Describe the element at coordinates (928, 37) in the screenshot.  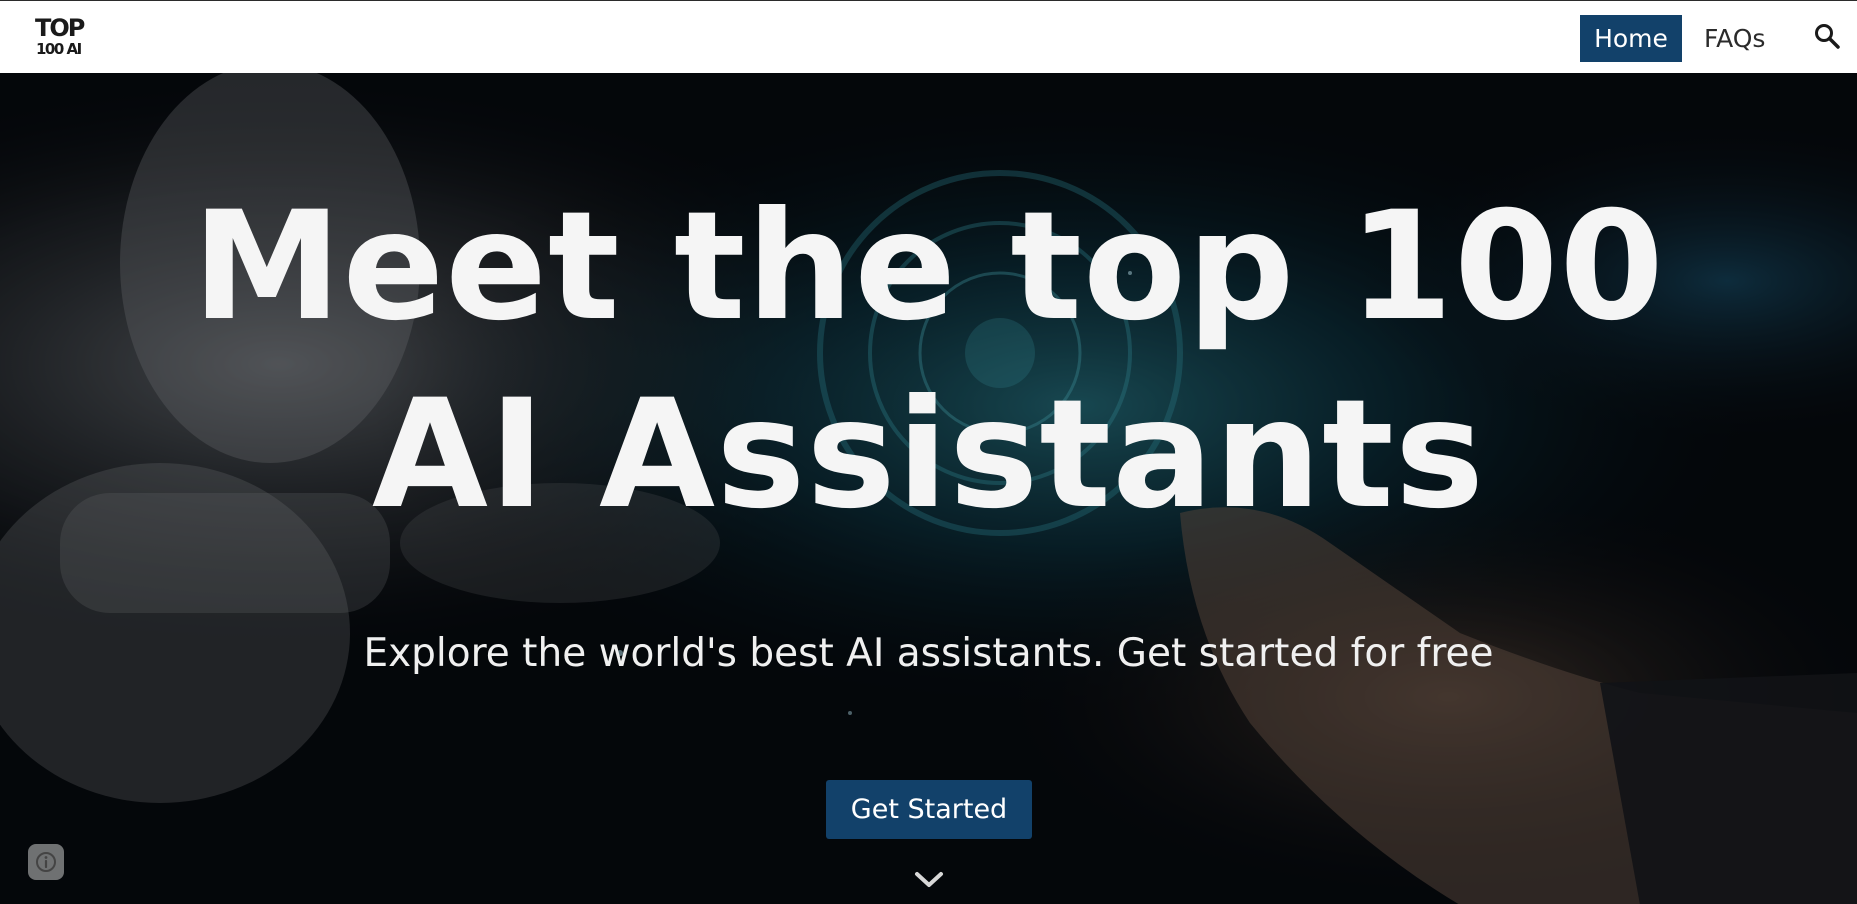
I see `site-header: TOP 100 AI Home FAQs` at that location.